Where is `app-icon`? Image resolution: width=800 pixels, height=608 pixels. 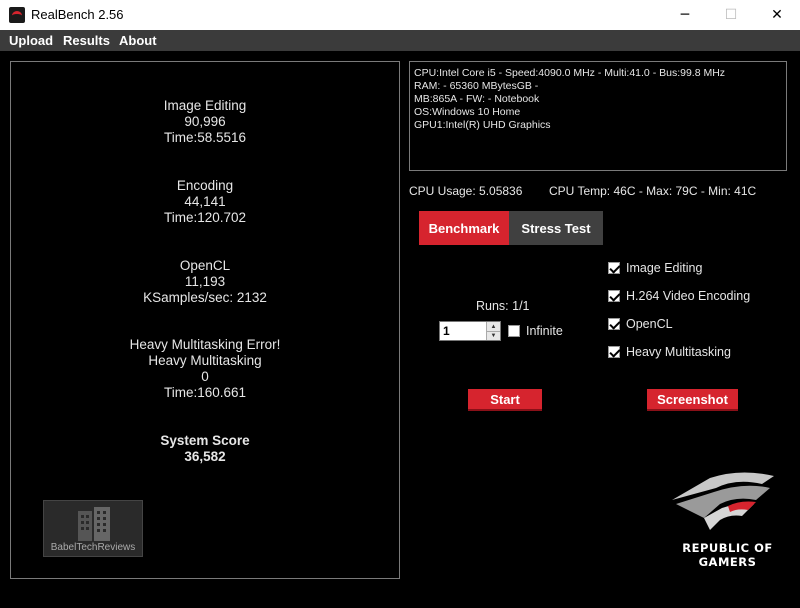
app-icon is located at coordinates (17, 15).